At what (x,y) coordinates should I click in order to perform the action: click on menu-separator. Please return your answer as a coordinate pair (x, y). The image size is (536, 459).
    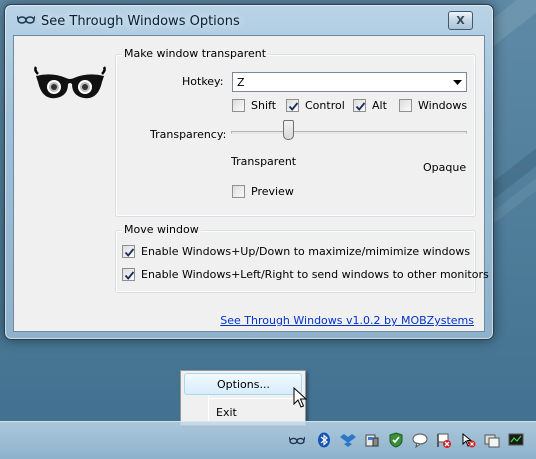
    Looking at the image, I should click on (255, 398).